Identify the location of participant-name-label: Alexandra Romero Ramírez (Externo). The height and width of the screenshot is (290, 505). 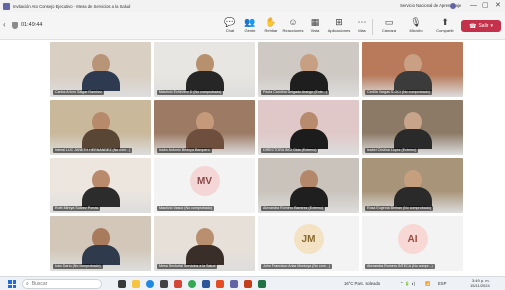
(293, 208).